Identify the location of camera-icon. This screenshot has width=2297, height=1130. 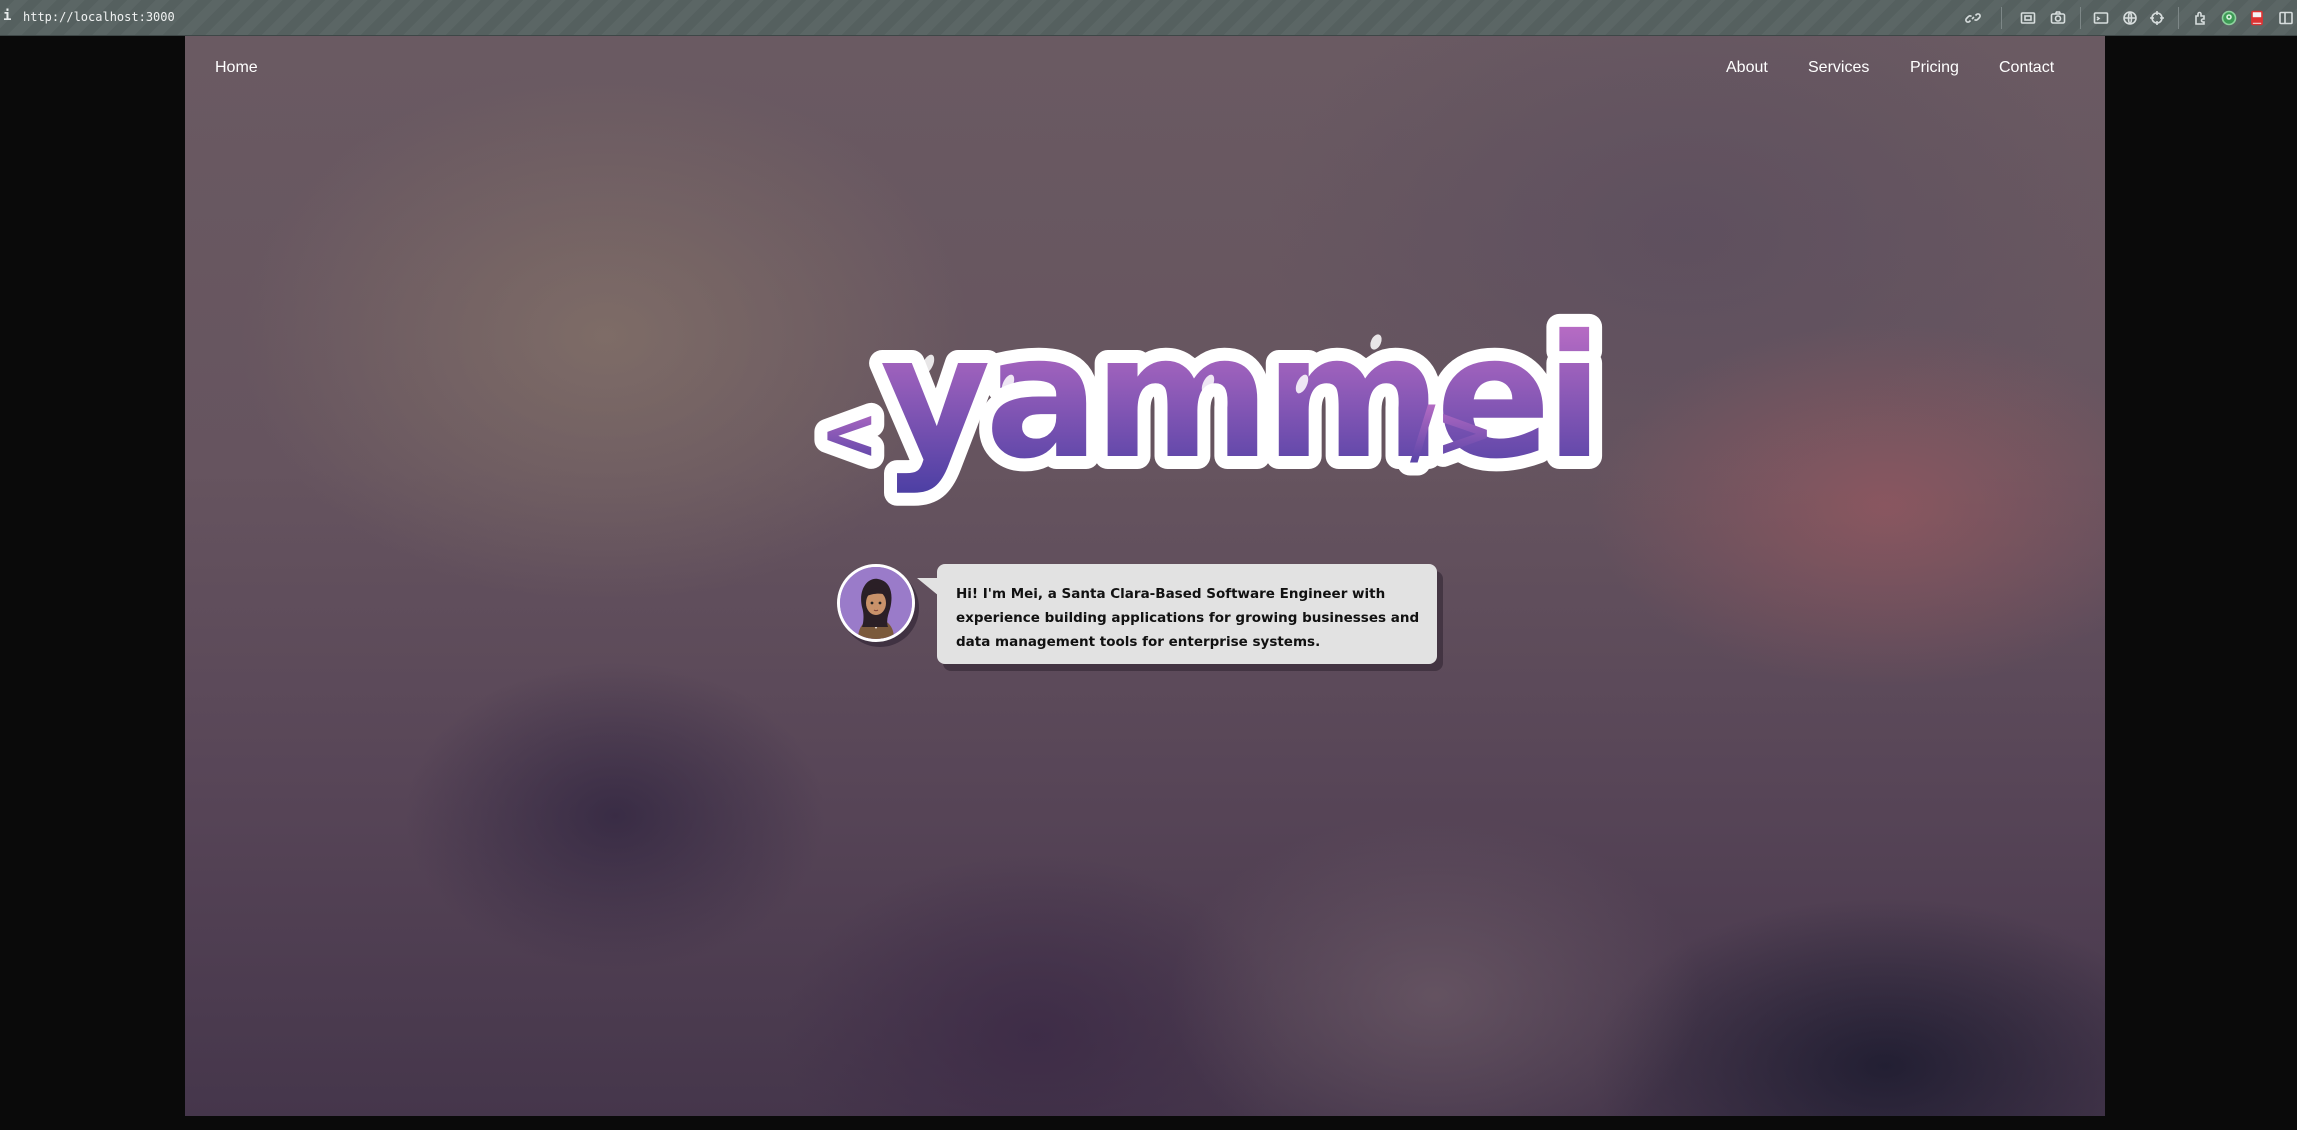
(2058, 18).